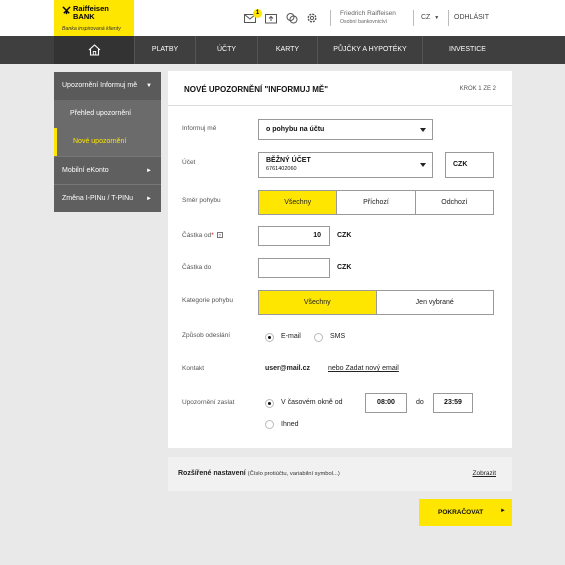 The image size is (565, 565). Describe the element at coordinates (294, 236) in the screenshot. I see `castka-od-input: 10` at that location.